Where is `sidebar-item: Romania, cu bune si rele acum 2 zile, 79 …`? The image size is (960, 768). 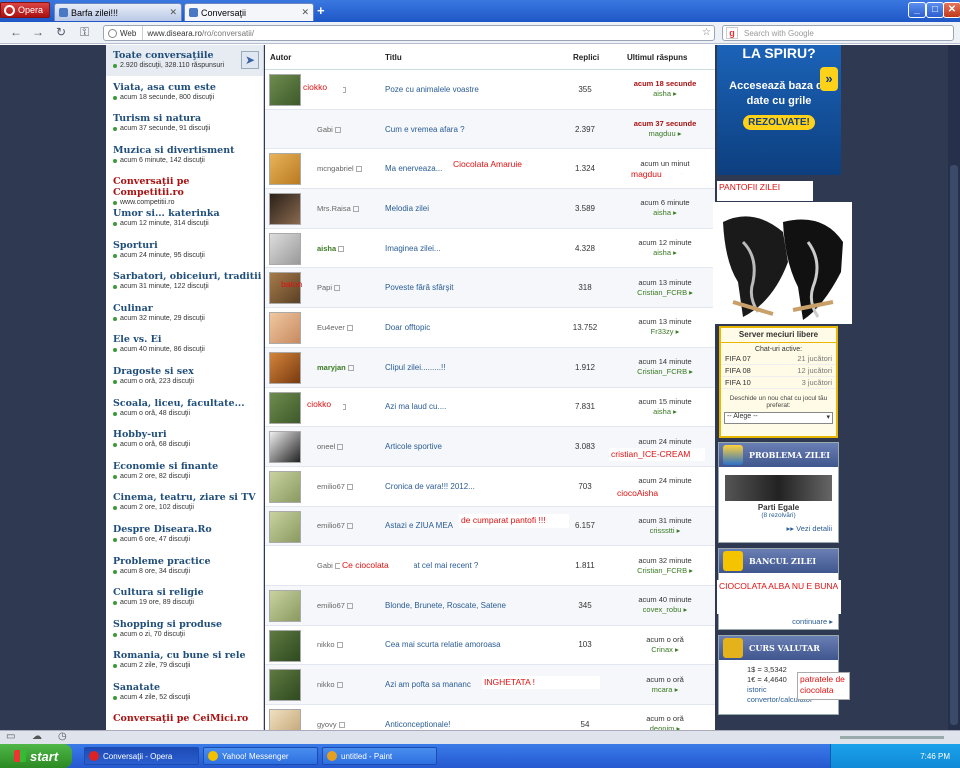
sidebar-item: Romania, cu bune si rele acum 2 zile, 79 … is located at coordinates (184, 661).